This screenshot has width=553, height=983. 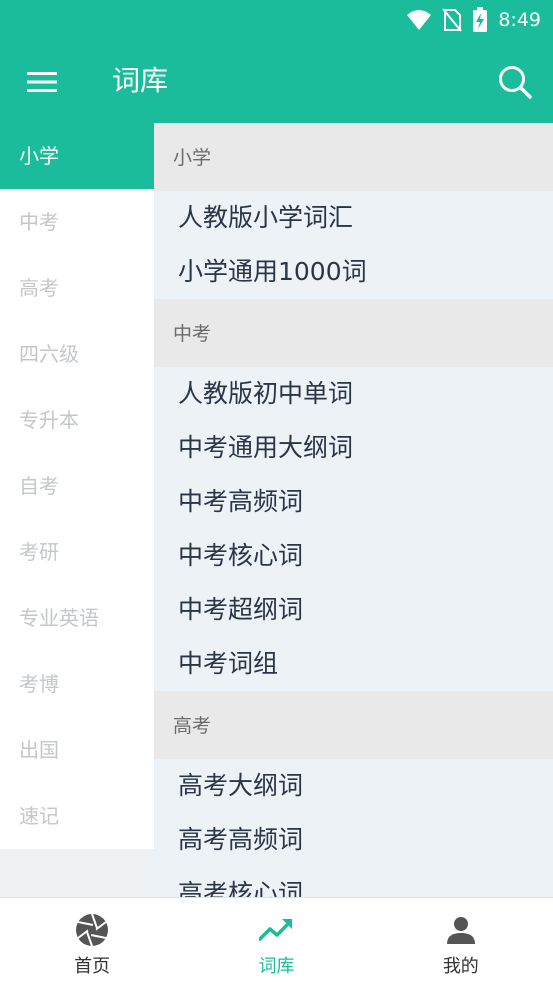 I want to click on list-item: 中考核心词, so click(x=353, y=556).